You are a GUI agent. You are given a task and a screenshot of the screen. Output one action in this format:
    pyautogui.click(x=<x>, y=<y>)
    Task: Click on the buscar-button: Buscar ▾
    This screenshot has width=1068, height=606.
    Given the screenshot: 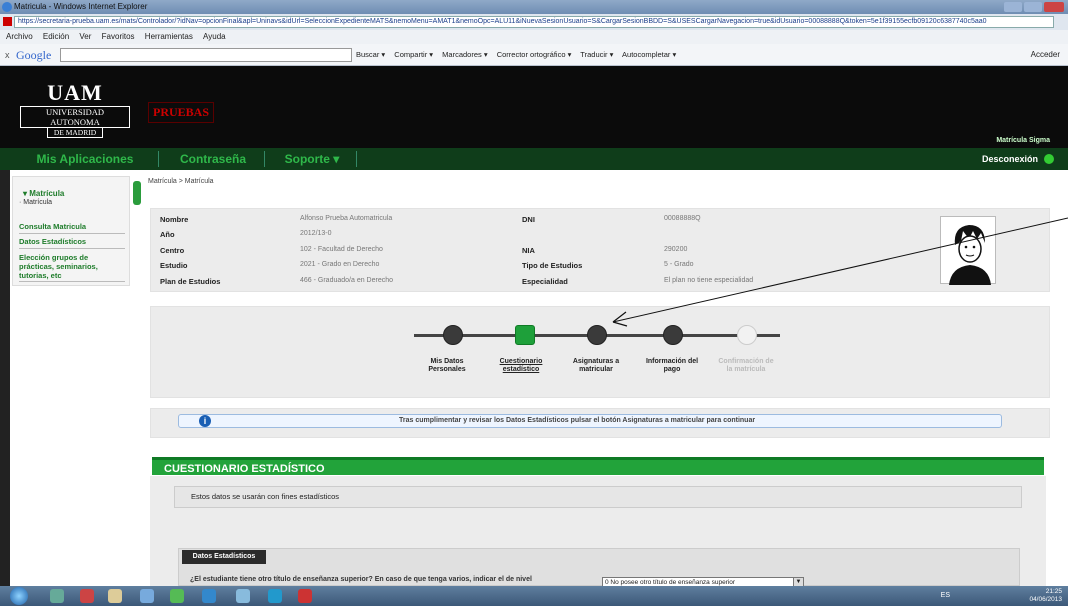 What is the action you would take?
    pyautogui.click(x=370, y=54)
    